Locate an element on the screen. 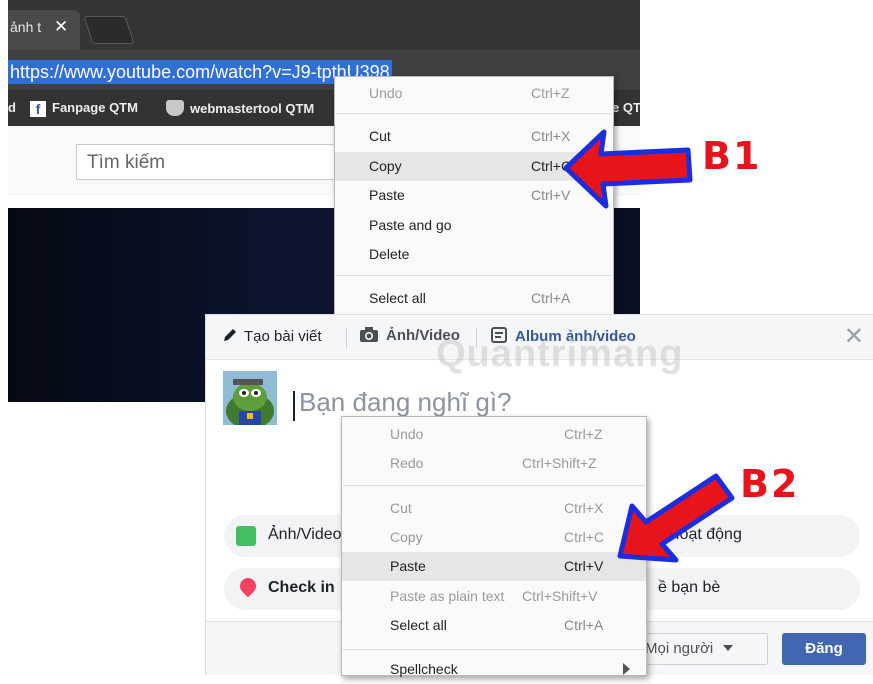  step-label-b2: B2 is located at coordinates (770, 484).